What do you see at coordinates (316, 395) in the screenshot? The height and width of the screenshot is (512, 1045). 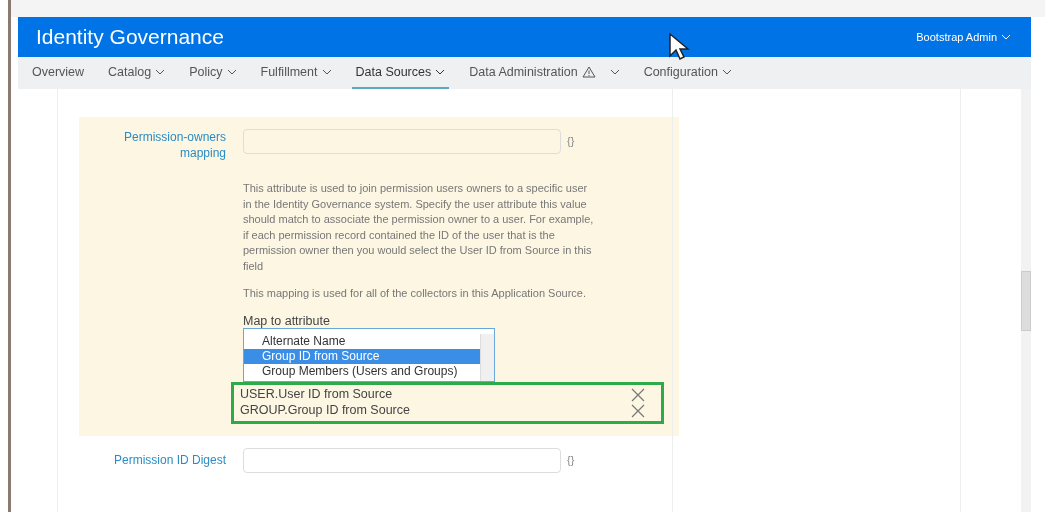 I see `mapping-entry: USER.User ID from Source` at bounding box center [316, 395].